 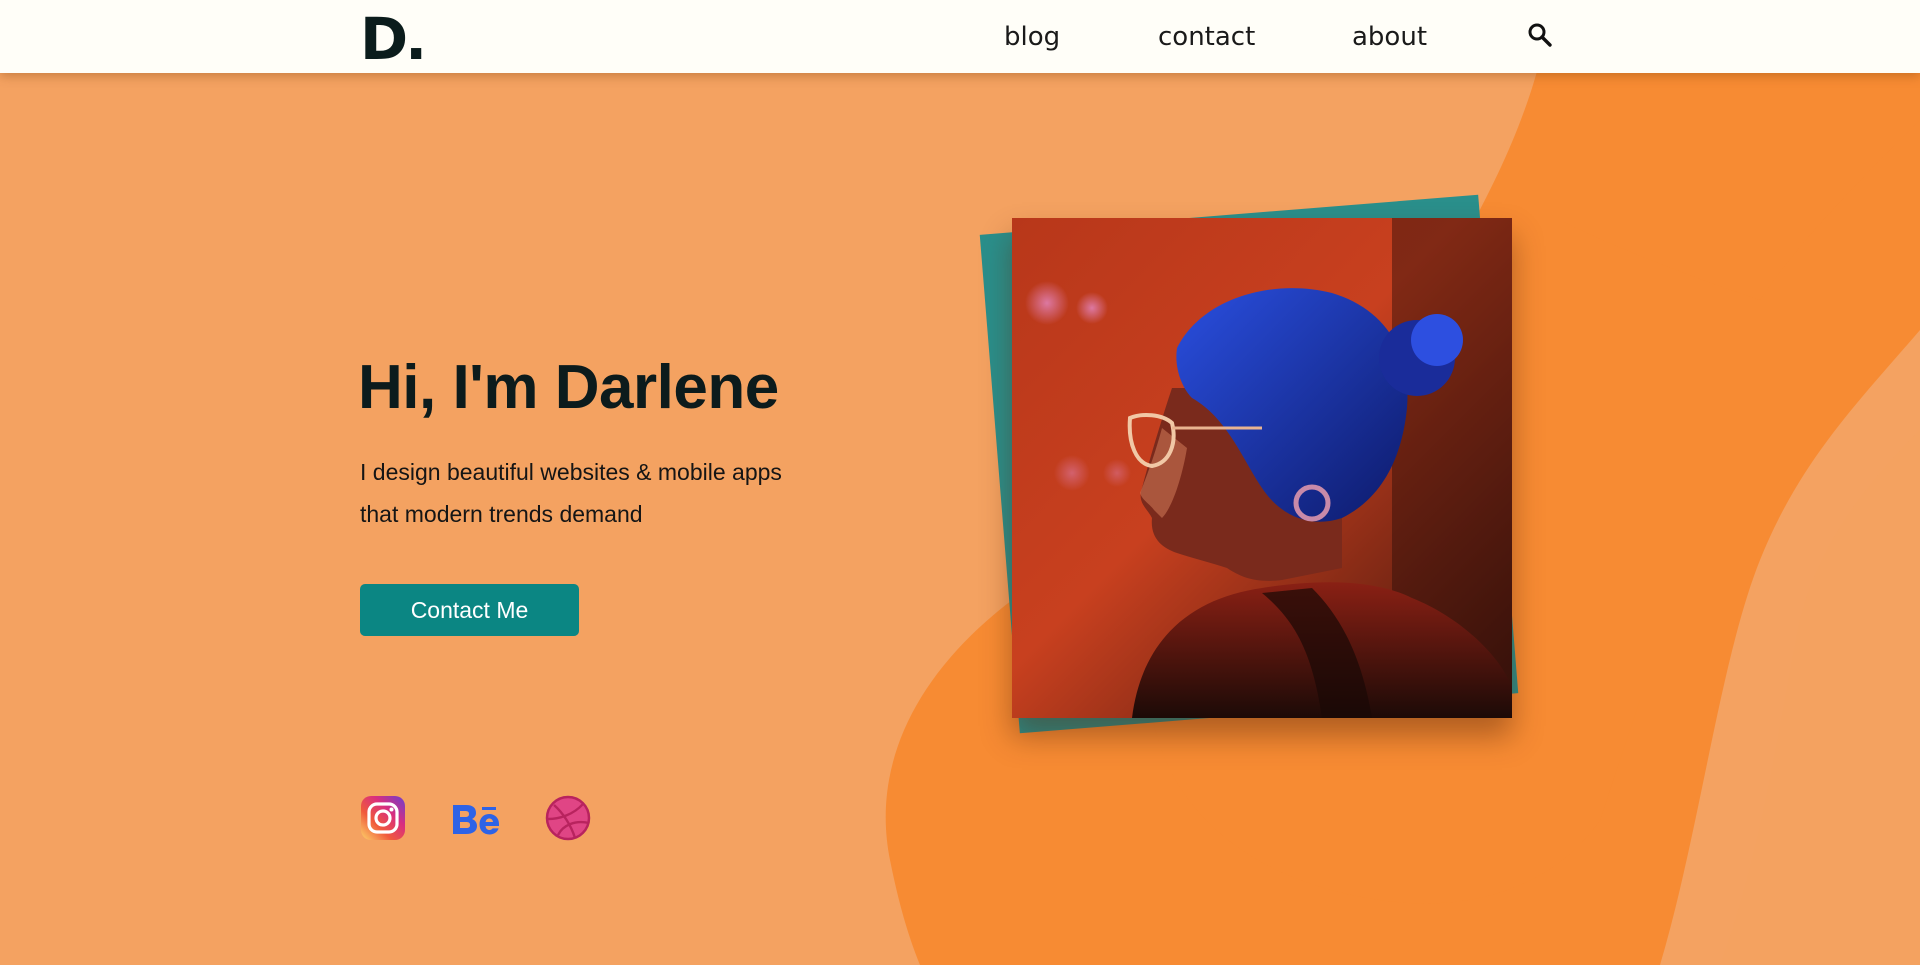 I want to click on logo: D., so click(x=393, y=39).